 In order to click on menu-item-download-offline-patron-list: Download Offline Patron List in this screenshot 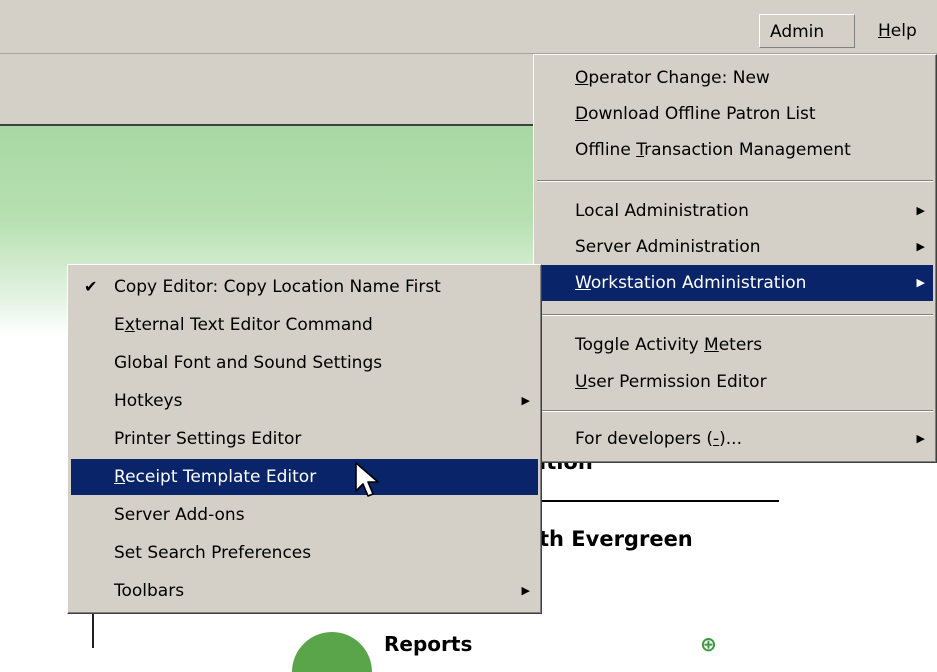, I will do `click(735, 114)`.